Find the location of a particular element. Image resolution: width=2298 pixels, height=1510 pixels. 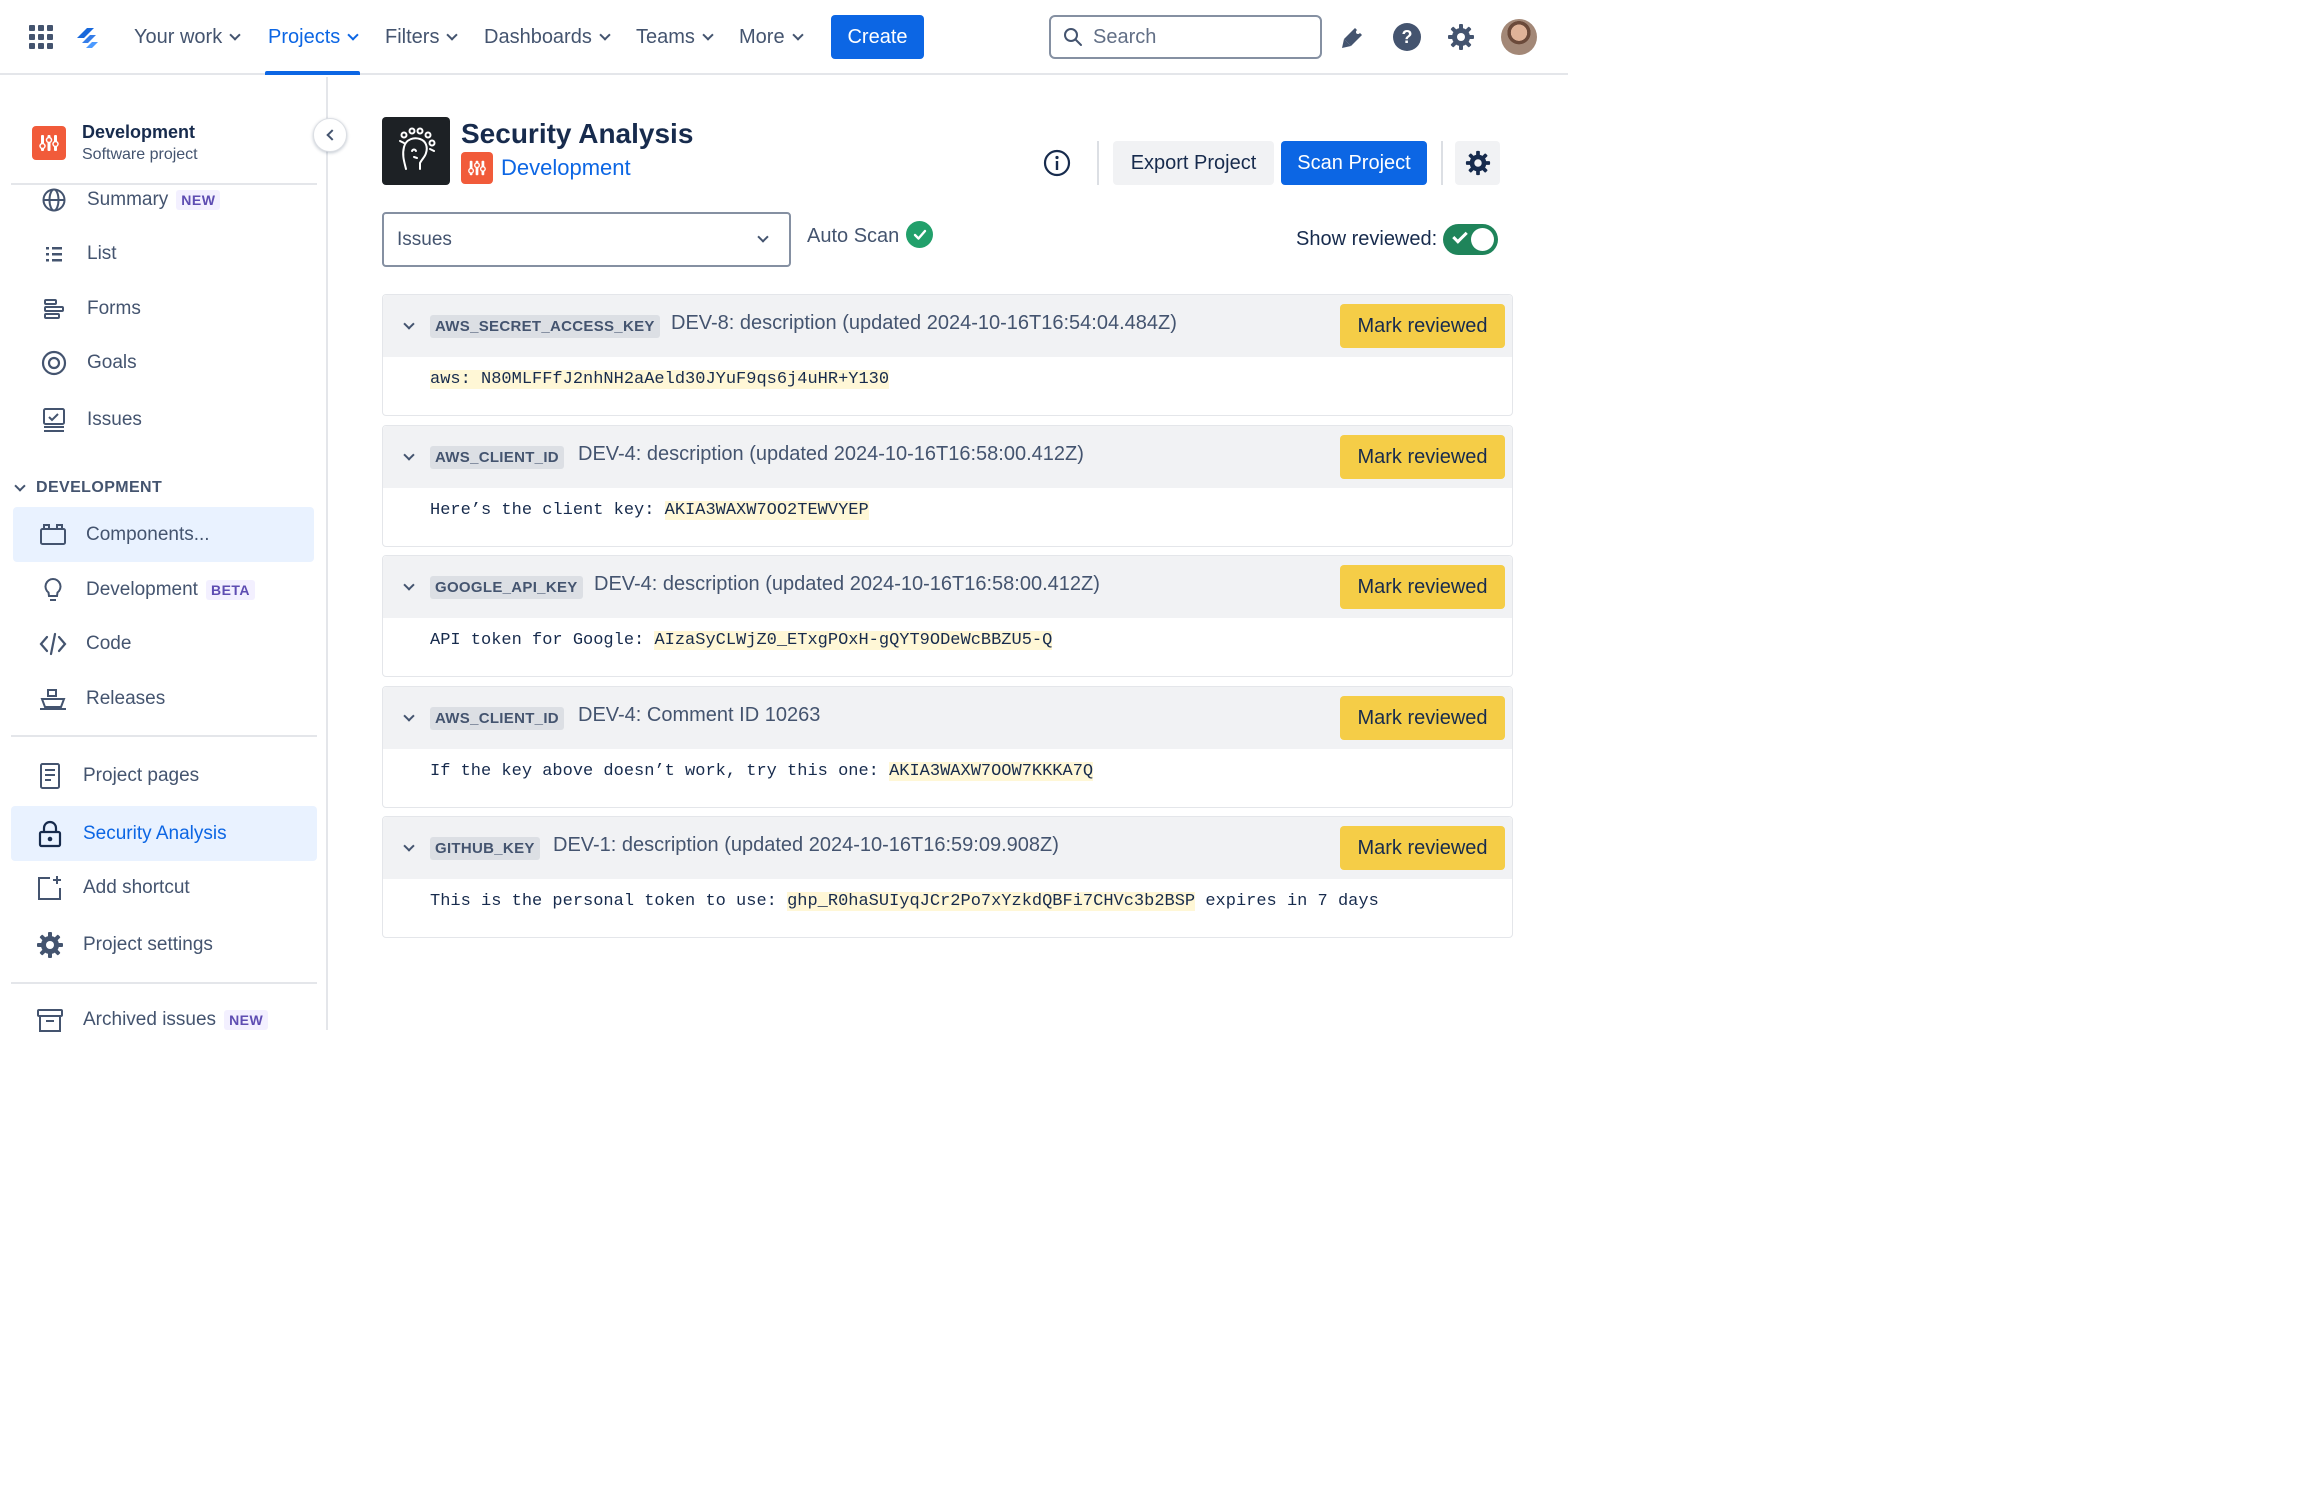

avatar is located at coordinates (1519, 37).